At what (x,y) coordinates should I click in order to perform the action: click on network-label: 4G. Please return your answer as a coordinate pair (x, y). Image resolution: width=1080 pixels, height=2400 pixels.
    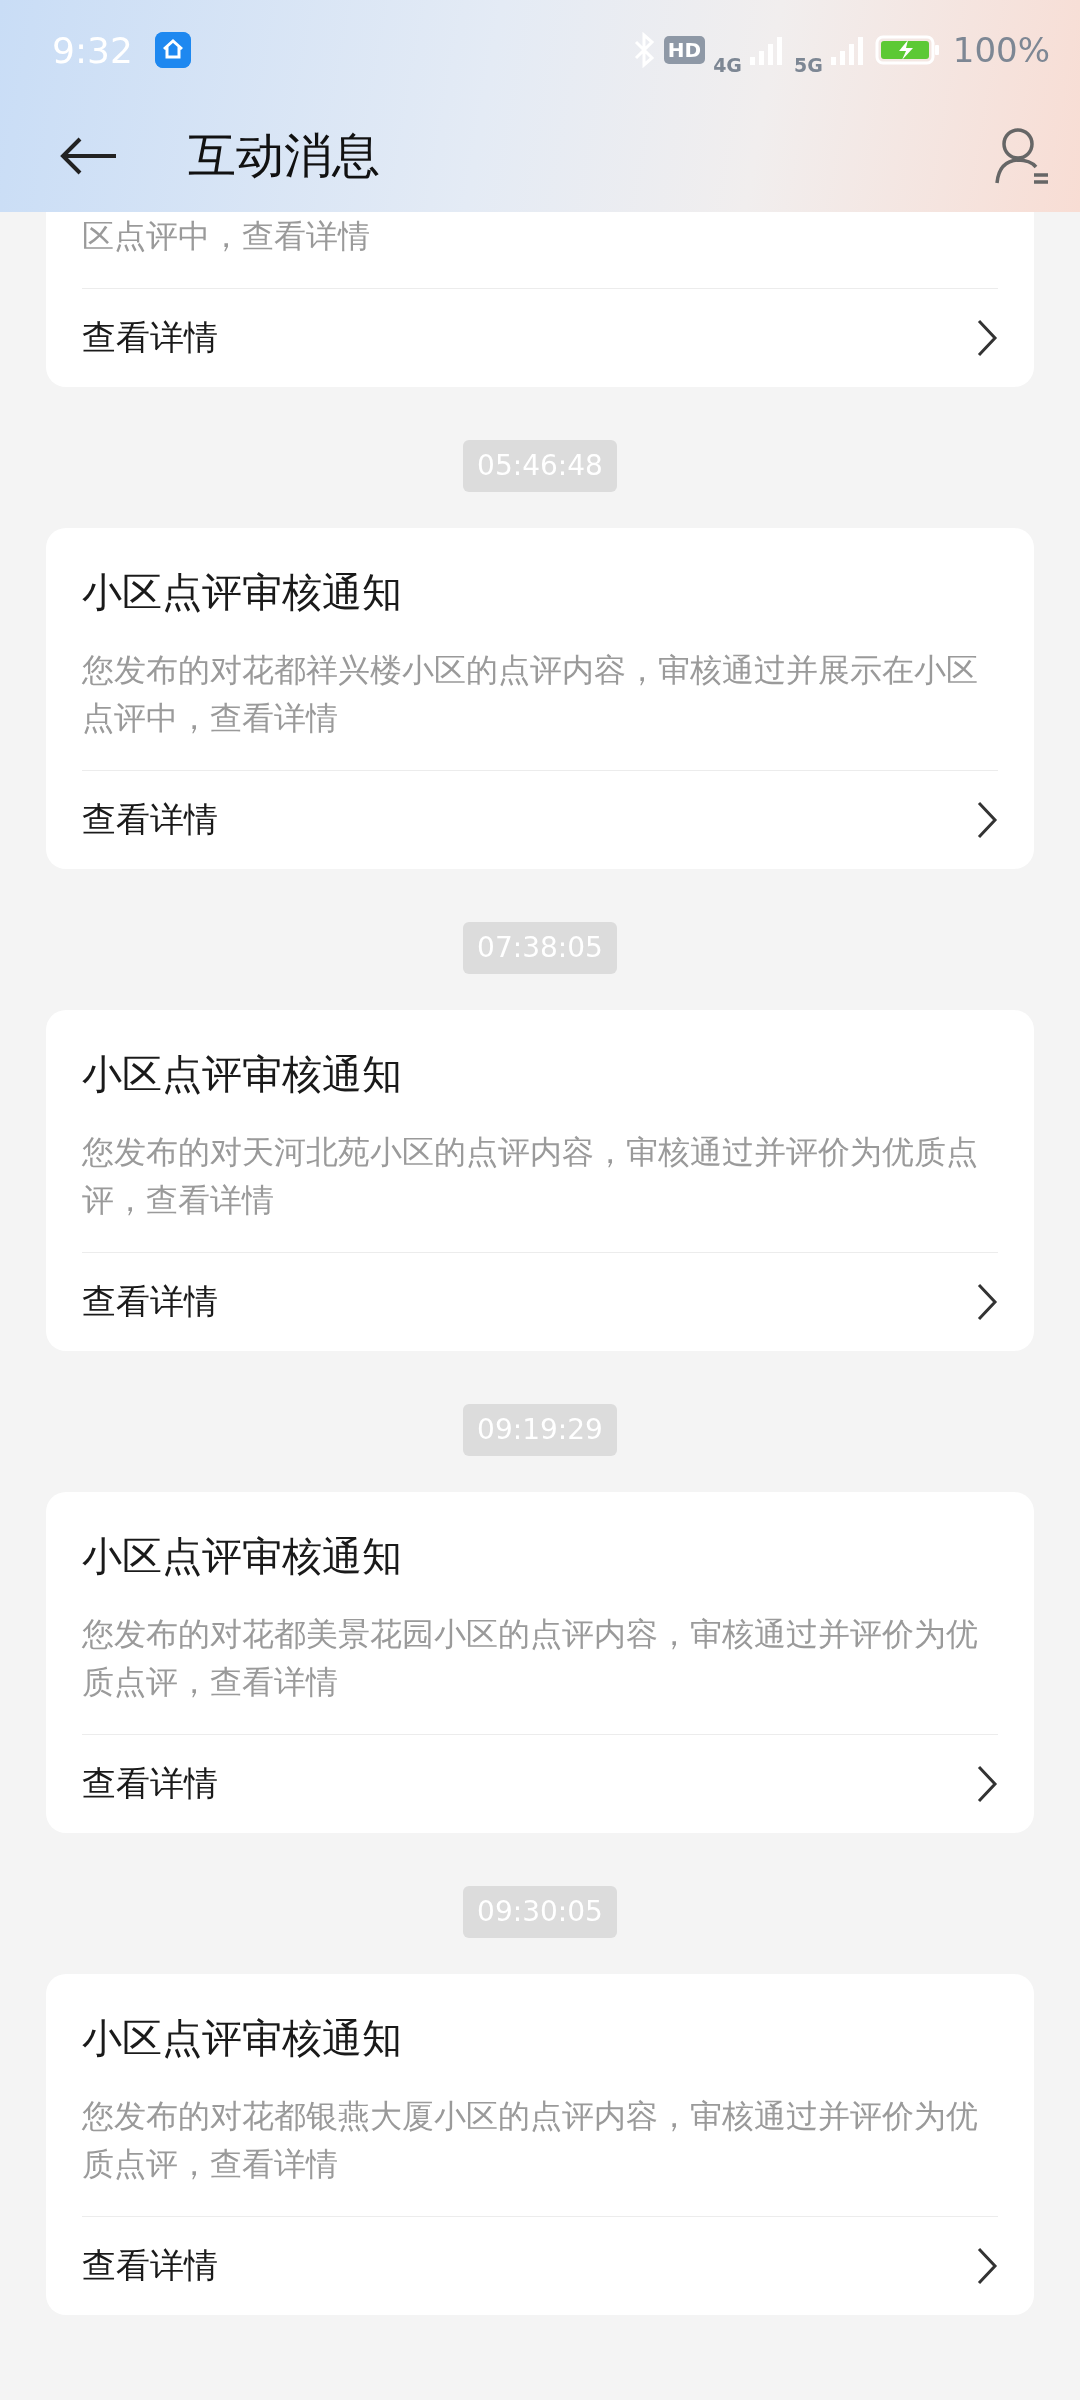
    Looking at the image, I should click on (727, 65).